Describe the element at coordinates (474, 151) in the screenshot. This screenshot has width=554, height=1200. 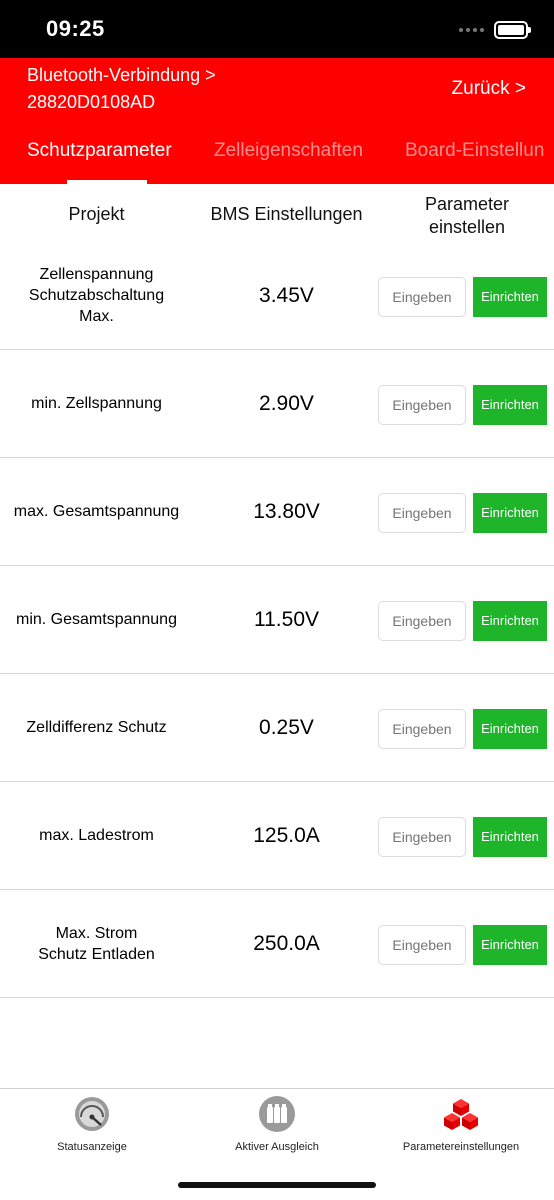
I see `tab-board-einstellungen: Board-Einstellun` at that location.